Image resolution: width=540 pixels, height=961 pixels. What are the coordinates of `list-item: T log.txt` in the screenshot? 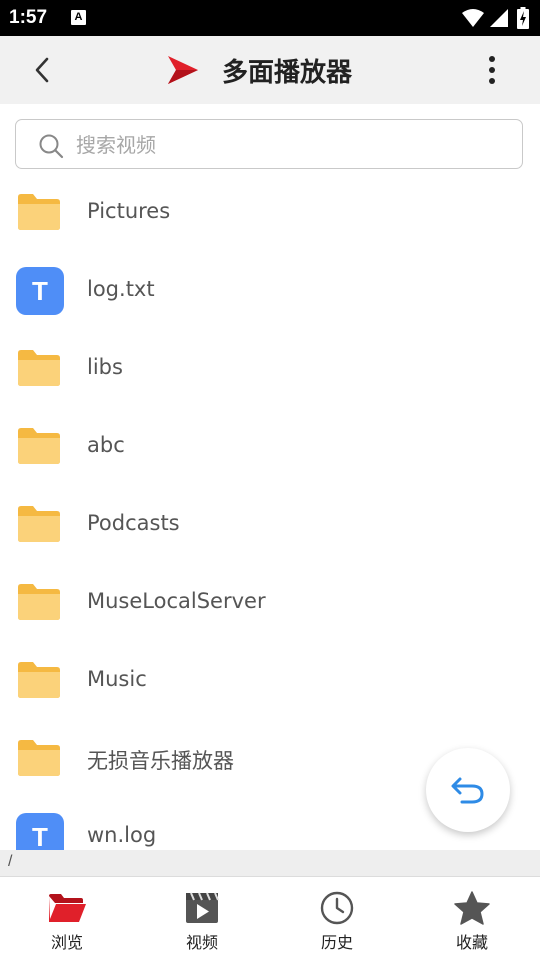 It's located at (270, 291).